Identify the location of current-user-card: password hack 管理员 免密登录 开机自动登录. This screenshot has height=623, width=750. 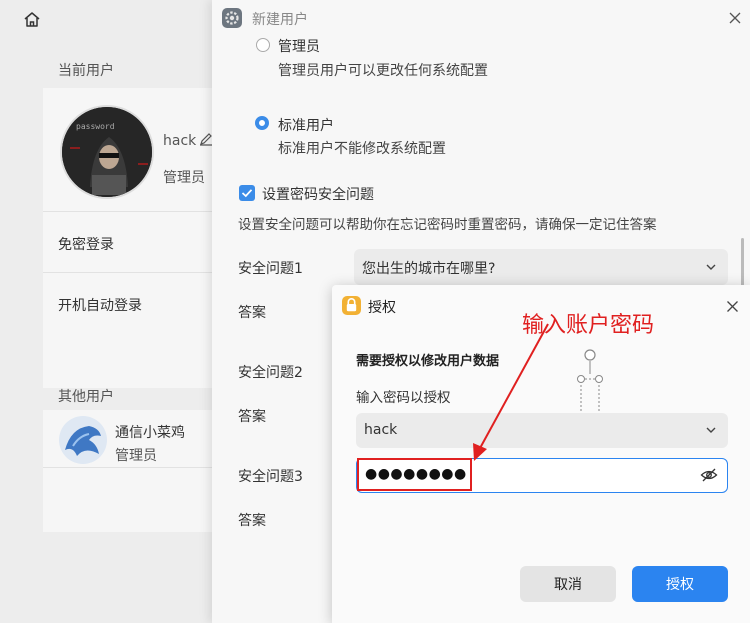
(128, 238).